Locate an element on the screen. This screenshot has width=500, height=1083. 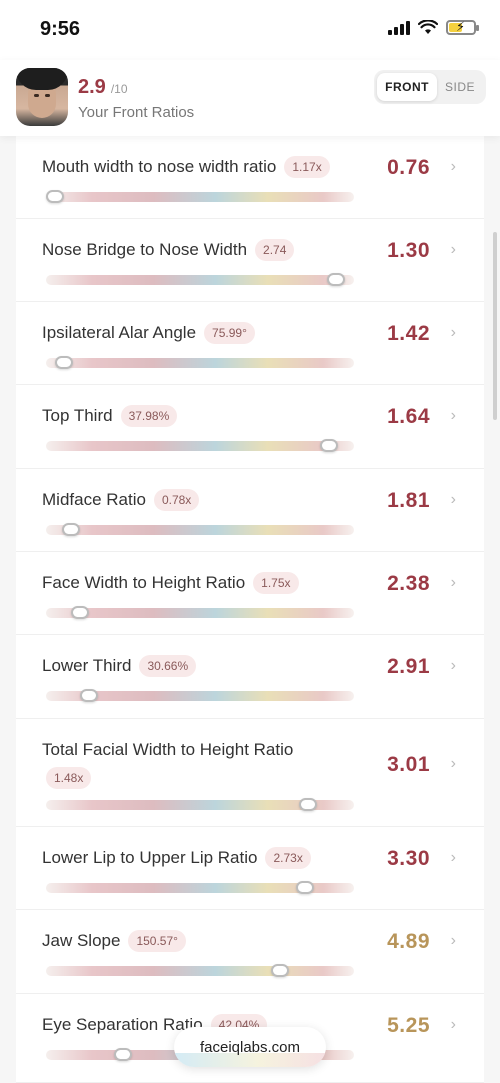
ratio-row: Top Third 37.98% 1.64 › is located at coordinates (250, 427).